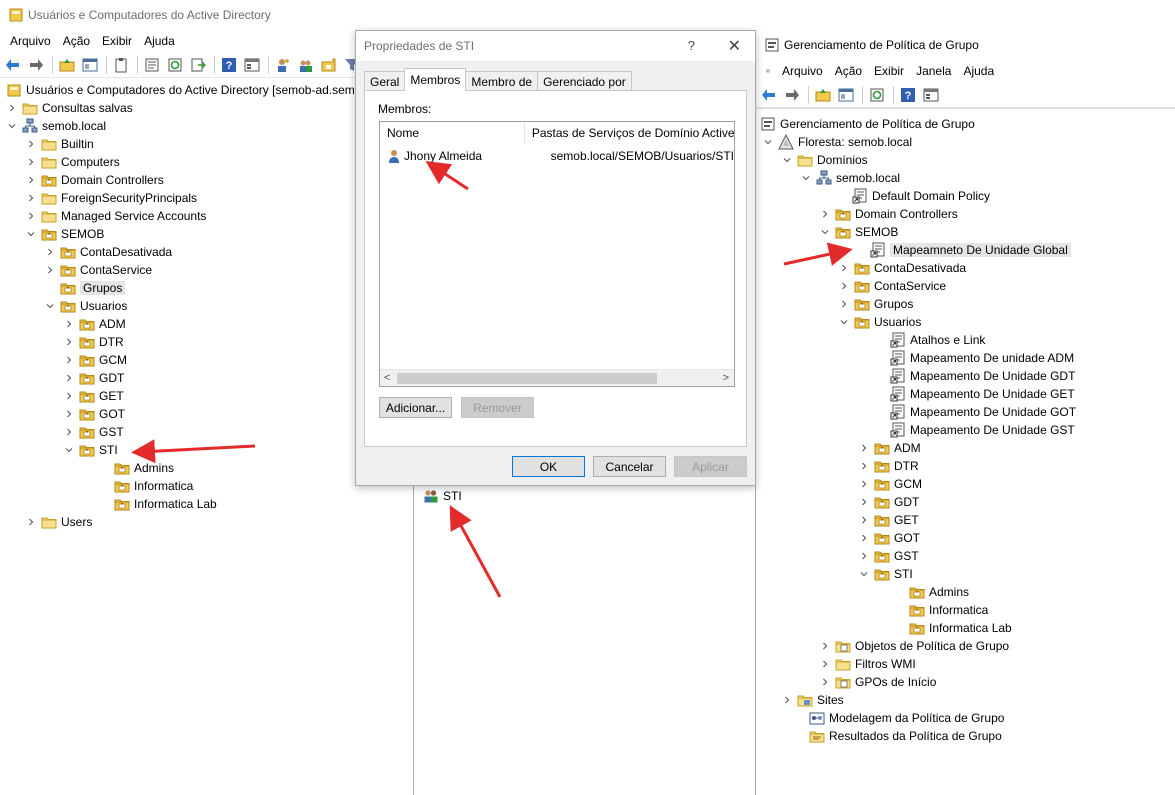  Describe the element at coordinates (818, 254) in the screenshot. I see `arrow-to-global-gpo` at that location.